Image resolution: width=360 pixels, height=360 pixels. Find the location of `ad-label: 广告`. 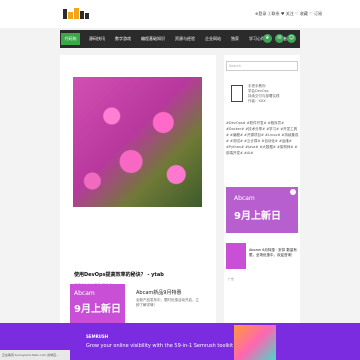

ad-label: 广告 is located at coordinates (231, 279).